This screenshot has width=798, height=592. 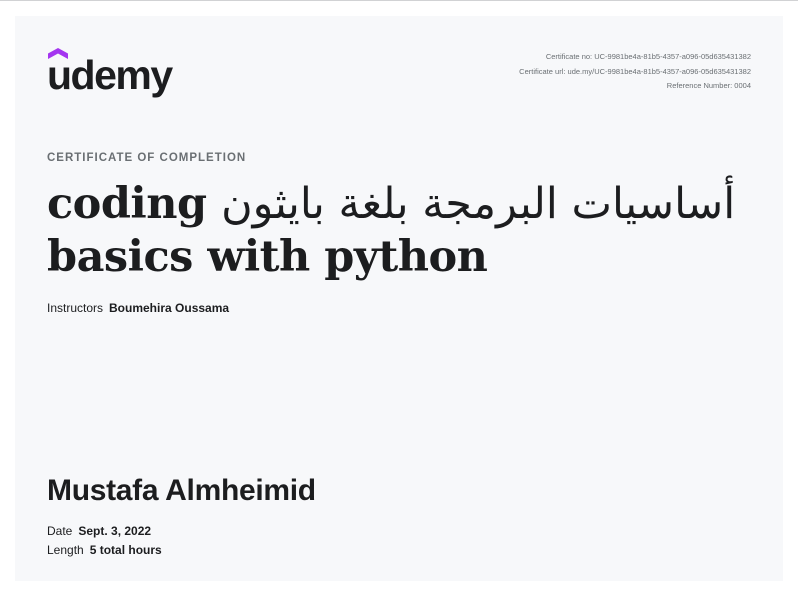 What do you see at coordinates (169, 308) in the screenshot?
I see `instructor-name: Boumehira Oussama` at bounding box center [169, 308].